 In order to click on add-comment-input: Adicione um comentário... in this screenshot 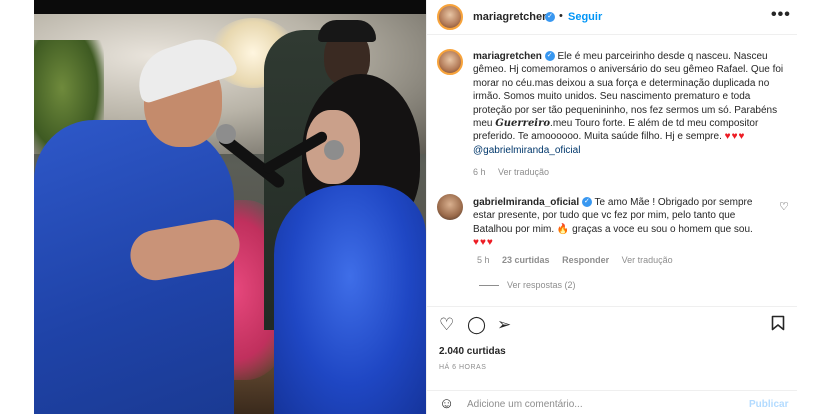, I will do `click(525, 404)`.